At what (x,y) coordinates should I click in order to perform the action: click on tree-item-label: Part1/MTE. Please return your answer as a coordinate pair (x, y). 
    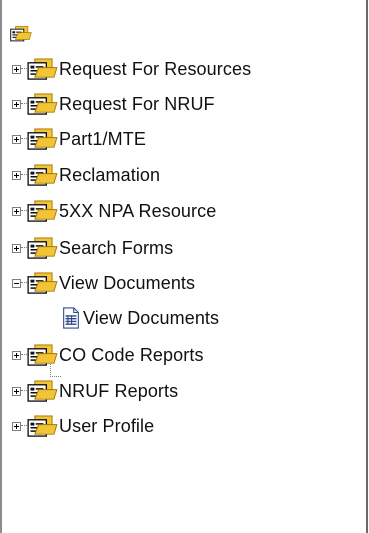
    Looking at the image, I should click on (102, 139).